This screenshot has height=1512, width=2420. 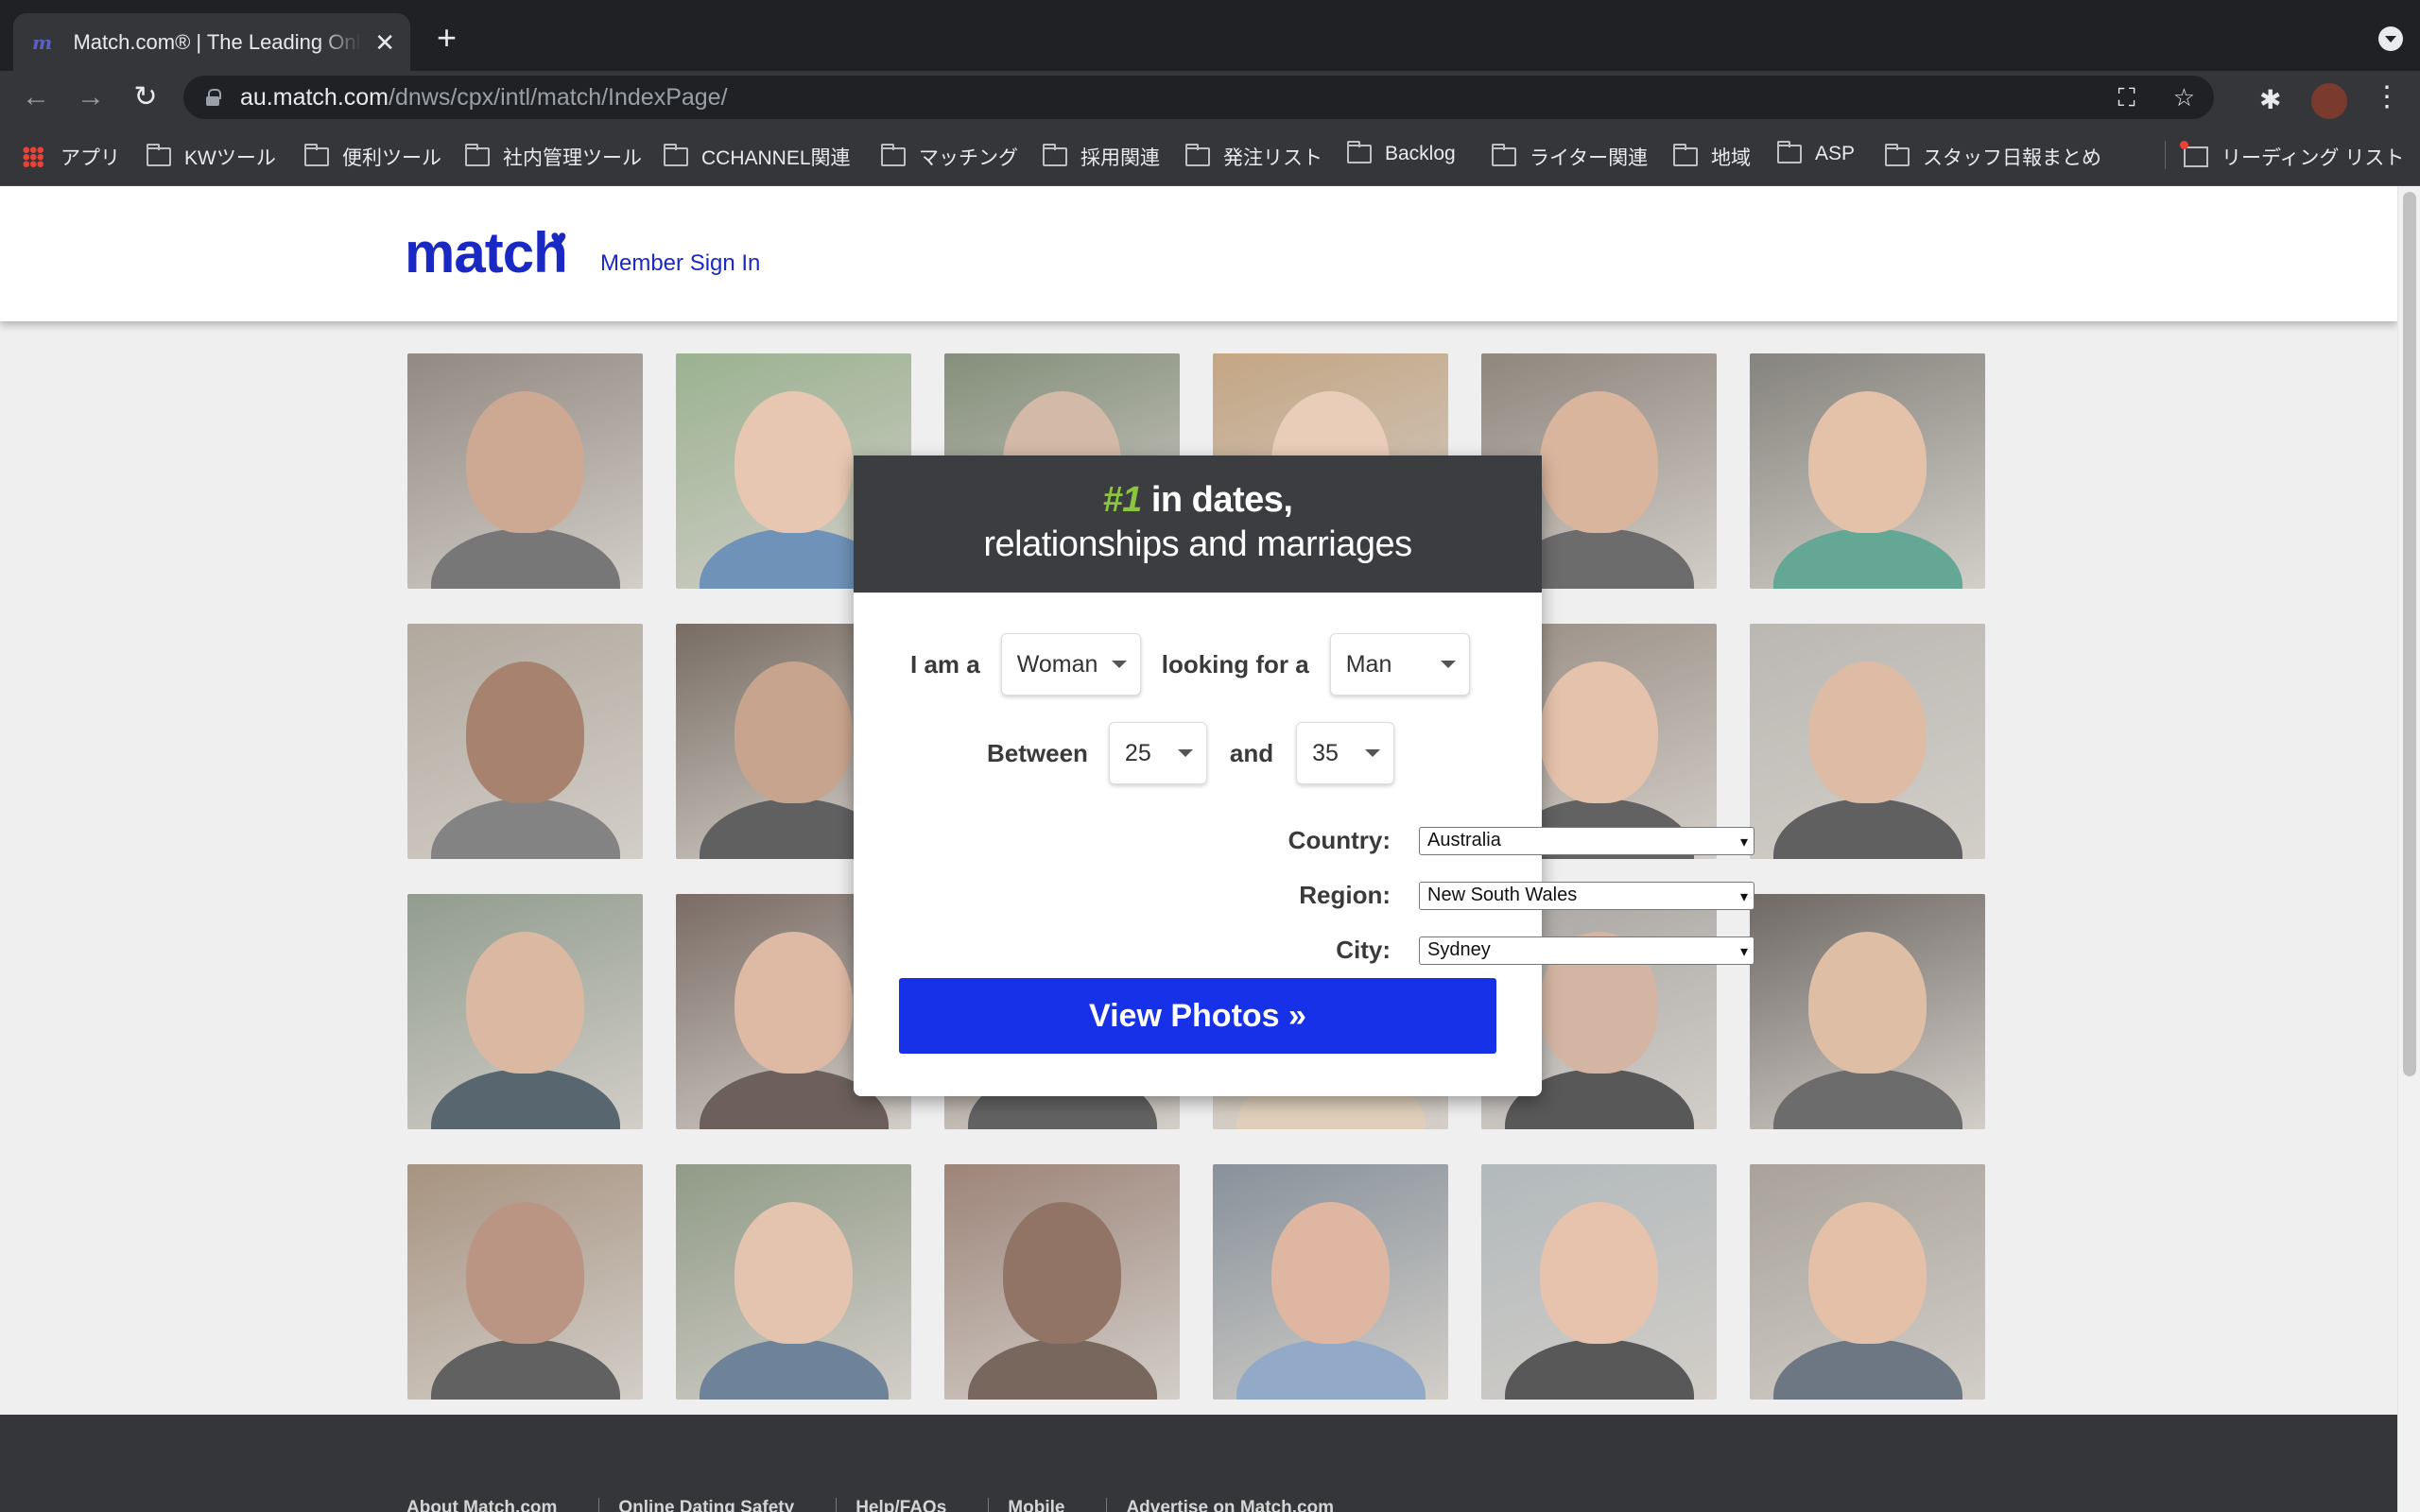 I want to click on footer-link-mobile: Mobile, so click(x=1058, y=1505).